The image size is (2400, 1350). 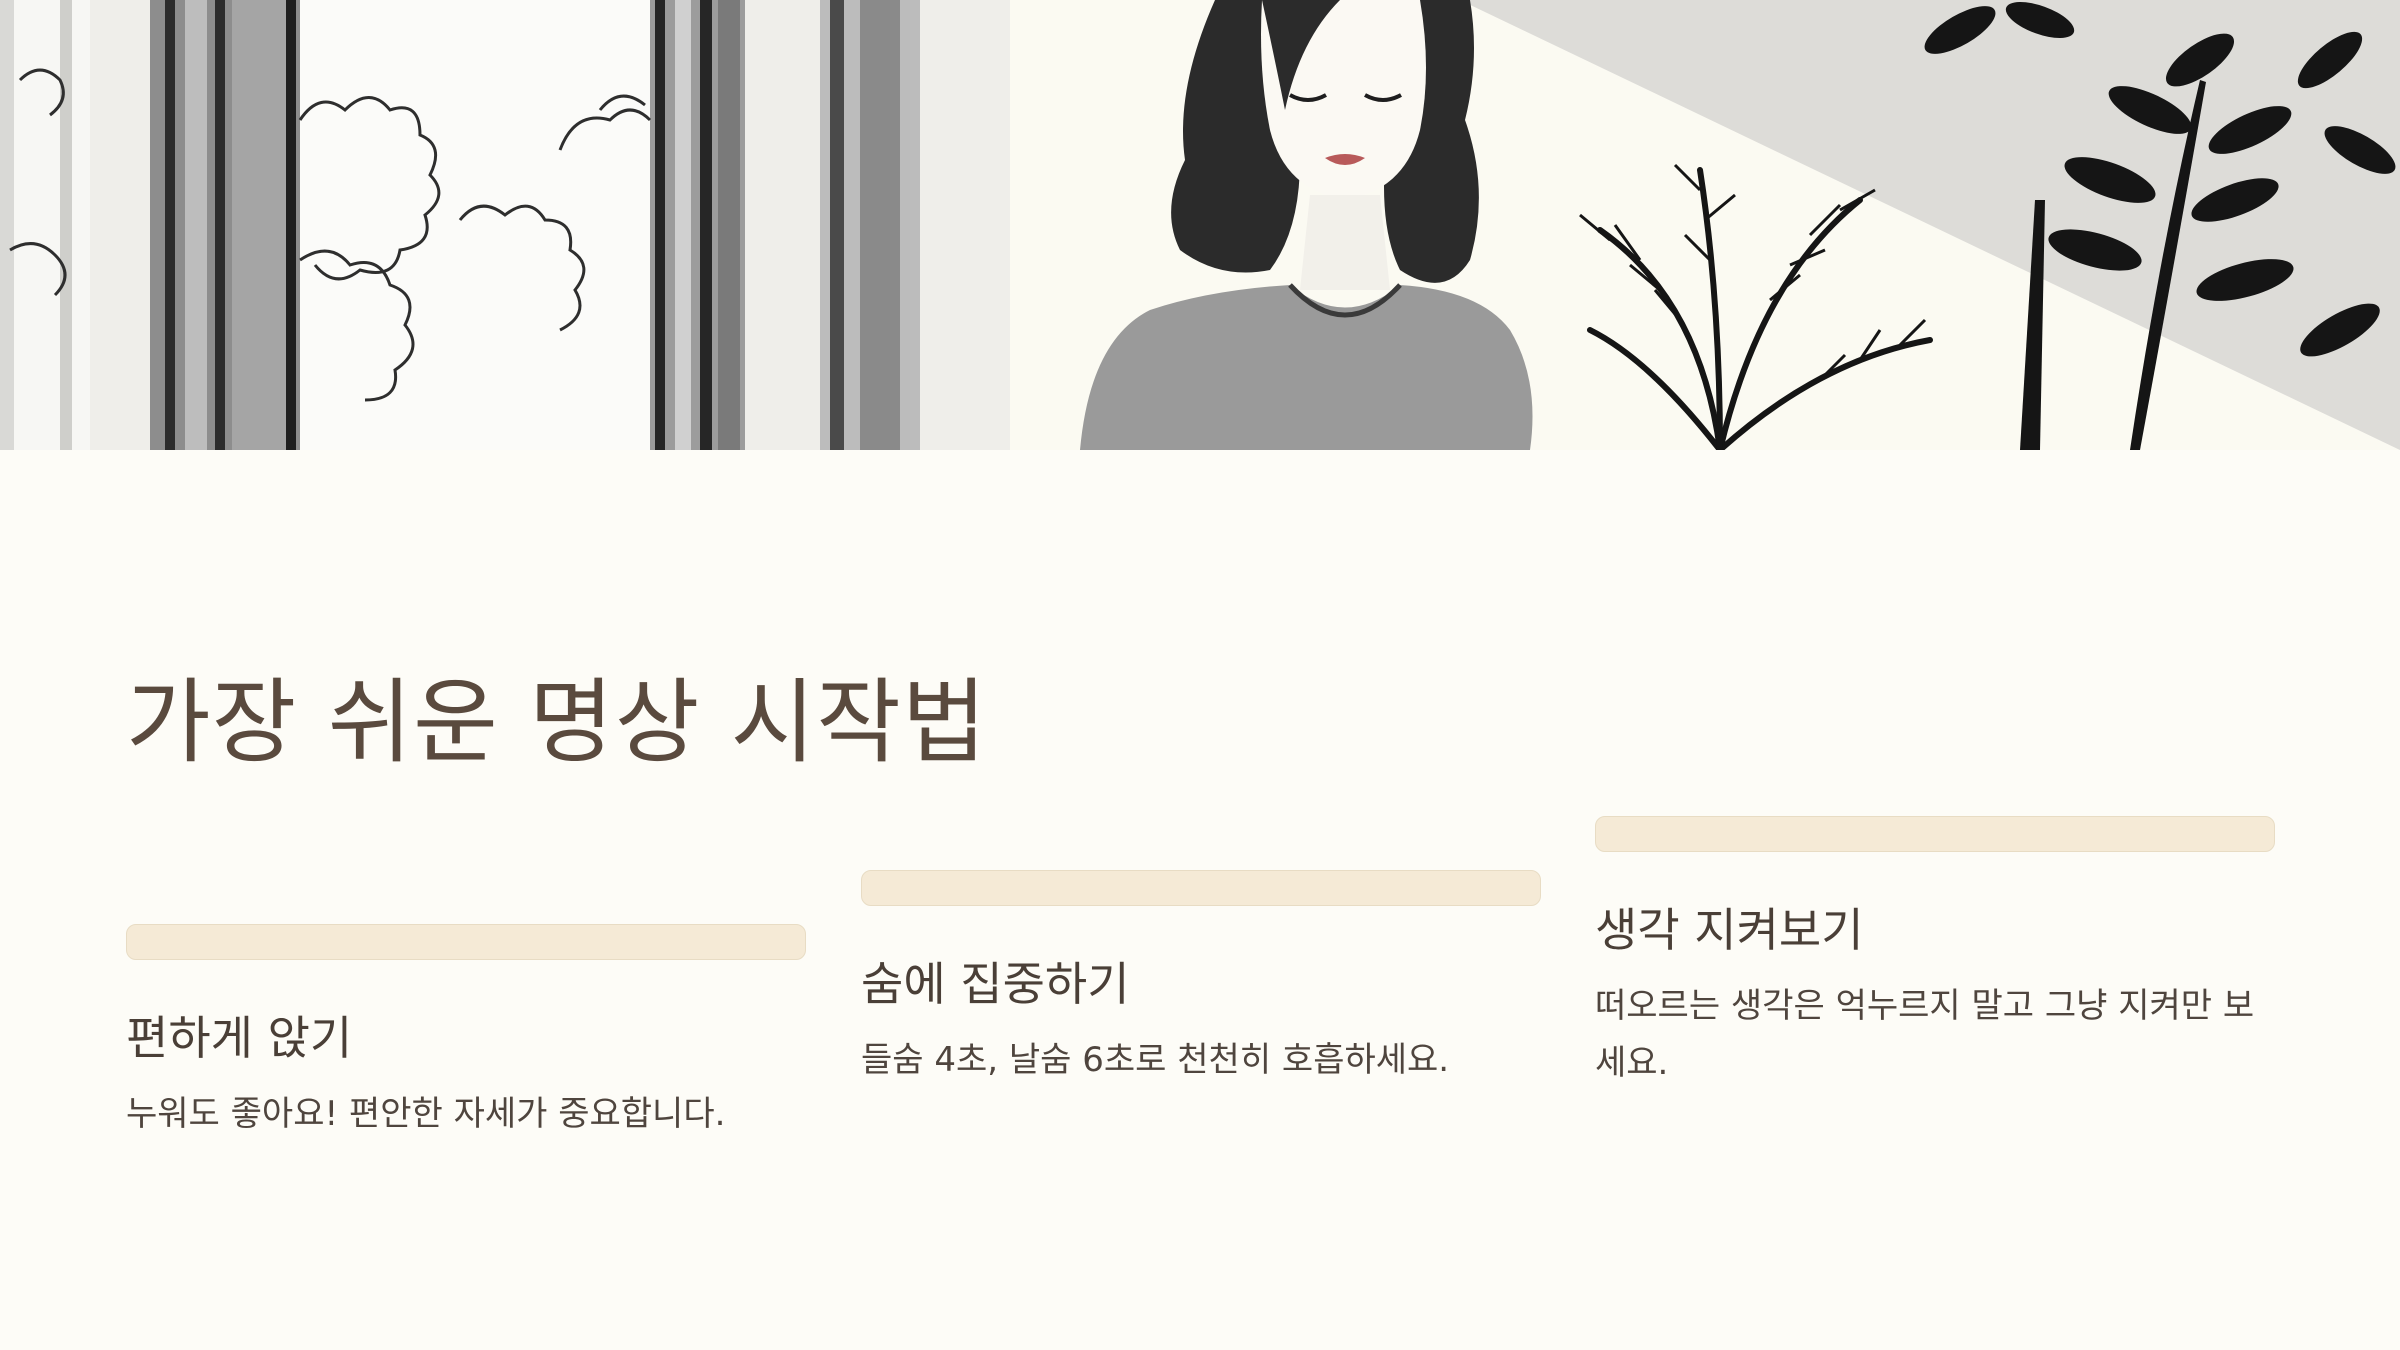 What do you see at coordinates (466, 1033) in the screenshot?
I see `step-card-sit: 편하게 앉기 누워도 좋아요! 편안한 자세가 중요합니다.` at bounding box center [466, 1033].